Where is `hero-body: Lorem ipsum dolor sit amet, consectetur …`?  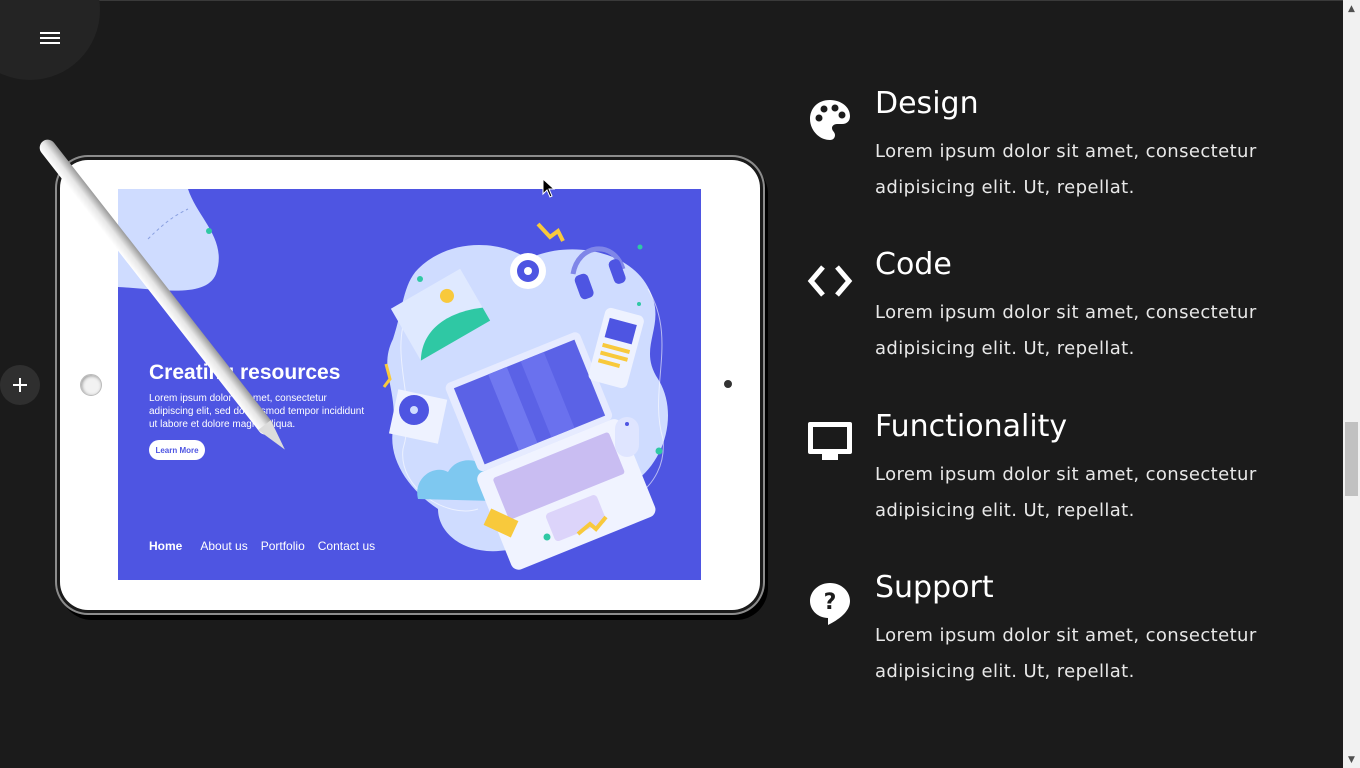 hero-body: Lorem ipsum dolor sit amet, consectetur … is located at coordinates (257, 411).